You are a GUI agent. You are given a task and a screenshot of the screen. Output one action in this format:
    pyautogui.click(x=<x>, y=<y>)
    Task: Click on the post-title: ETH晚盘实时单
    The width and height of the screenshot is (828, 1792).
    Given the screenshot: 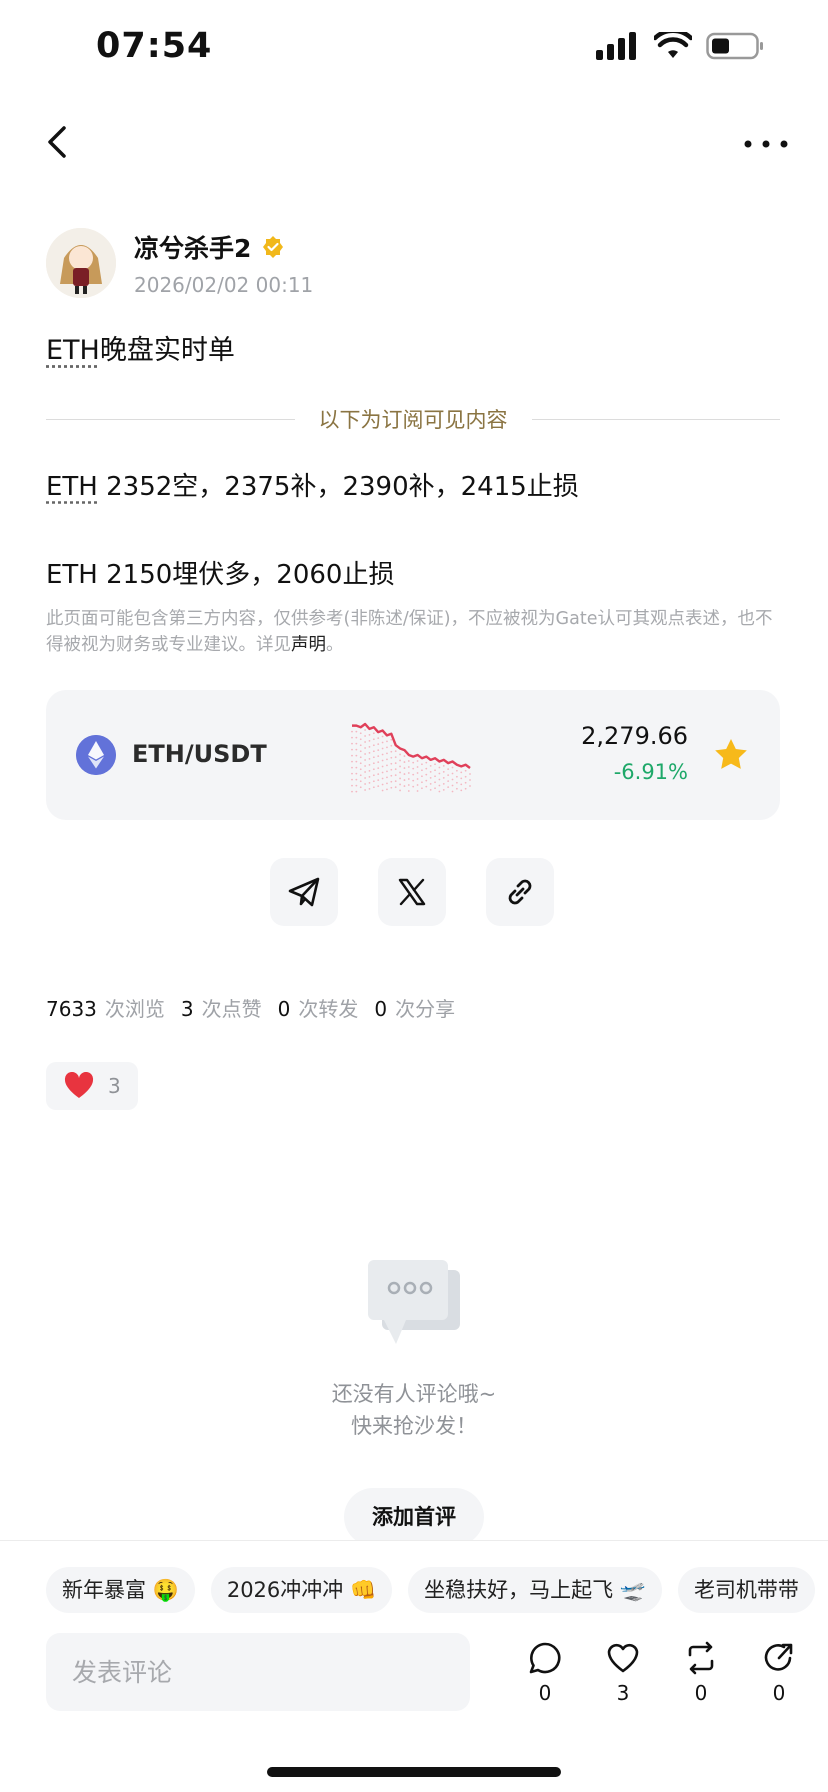 What is the action you would take?
    pyautogui.click(x=140, y=347)
    